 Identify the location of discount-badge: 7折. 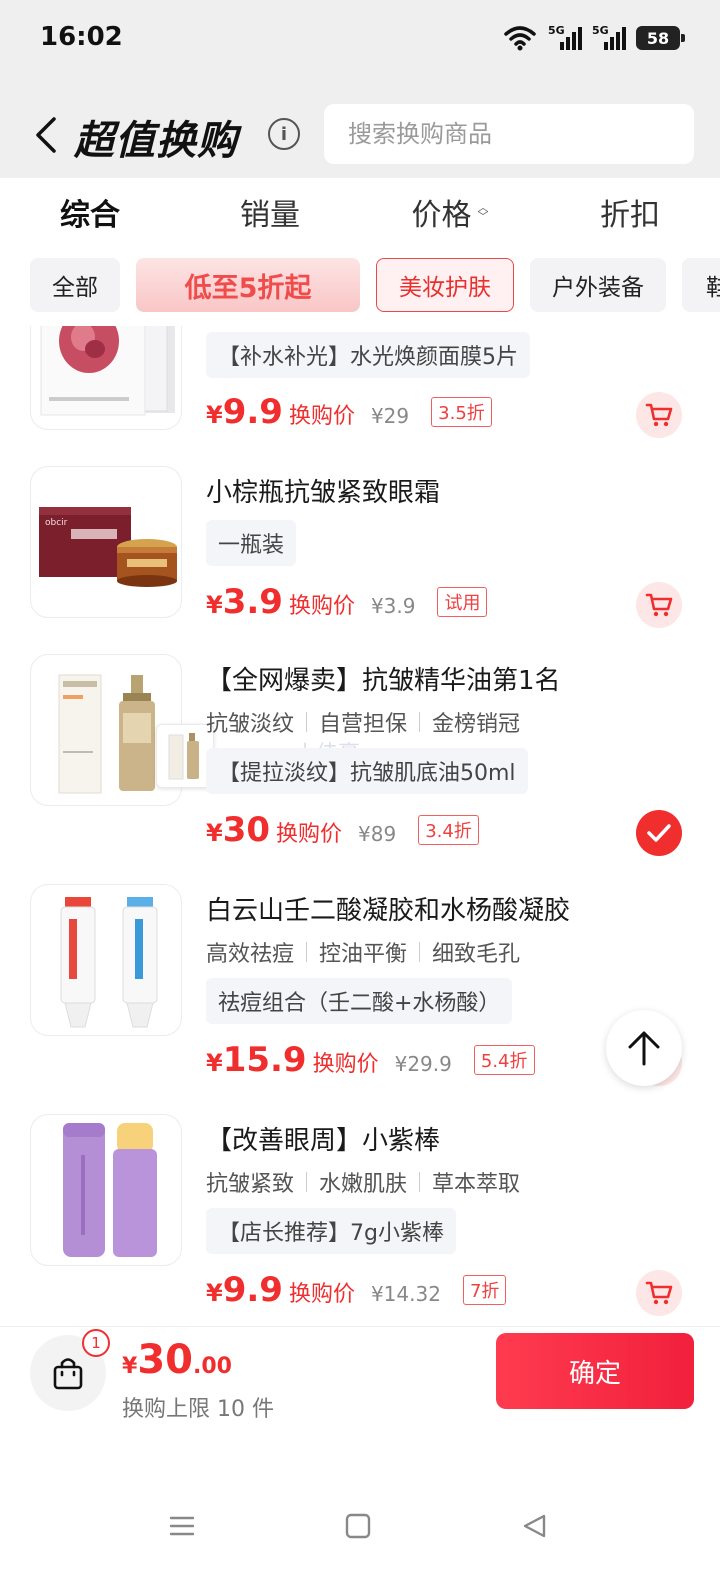
(484, 1290).